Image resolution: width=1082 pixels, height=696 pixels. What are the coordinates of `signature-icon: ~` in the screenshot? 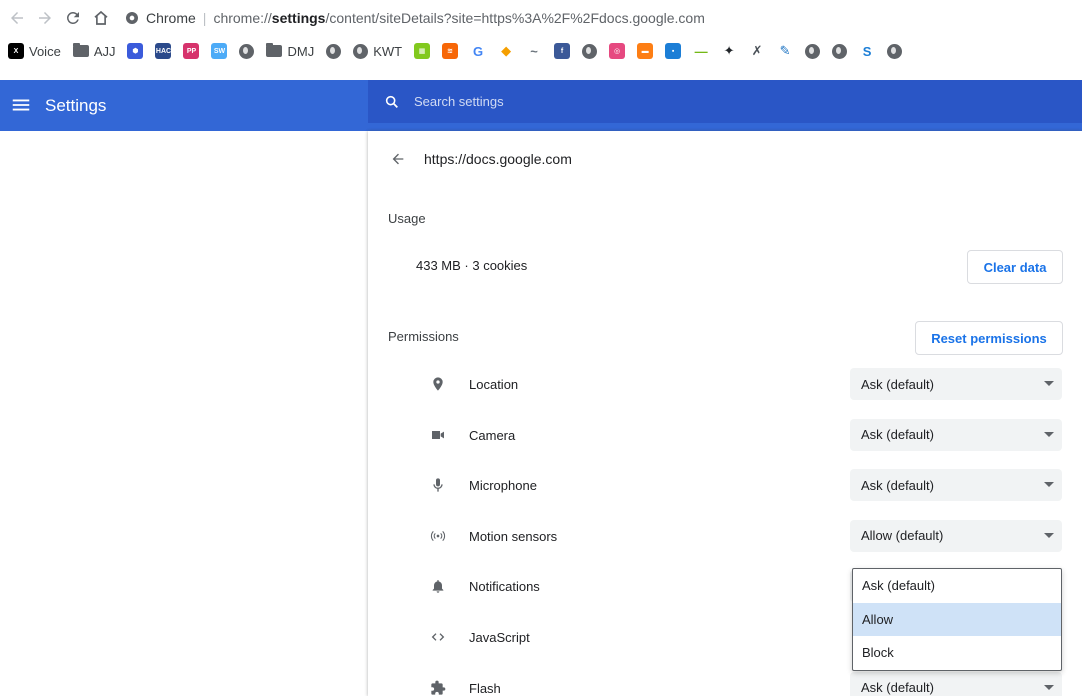 It's located at (534, 51).